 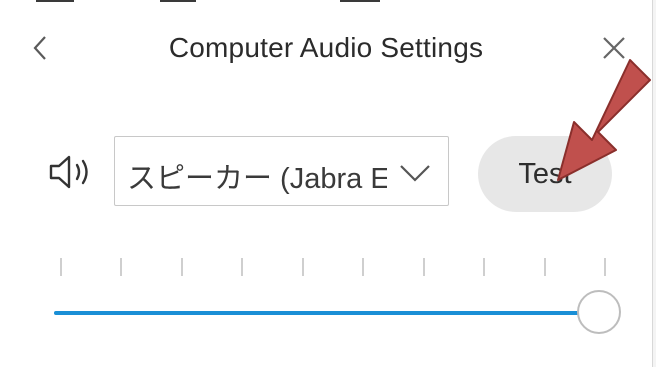 I want to click on speaker-device-select: スピーカー (Jabra E, so click(x=281, y=171).